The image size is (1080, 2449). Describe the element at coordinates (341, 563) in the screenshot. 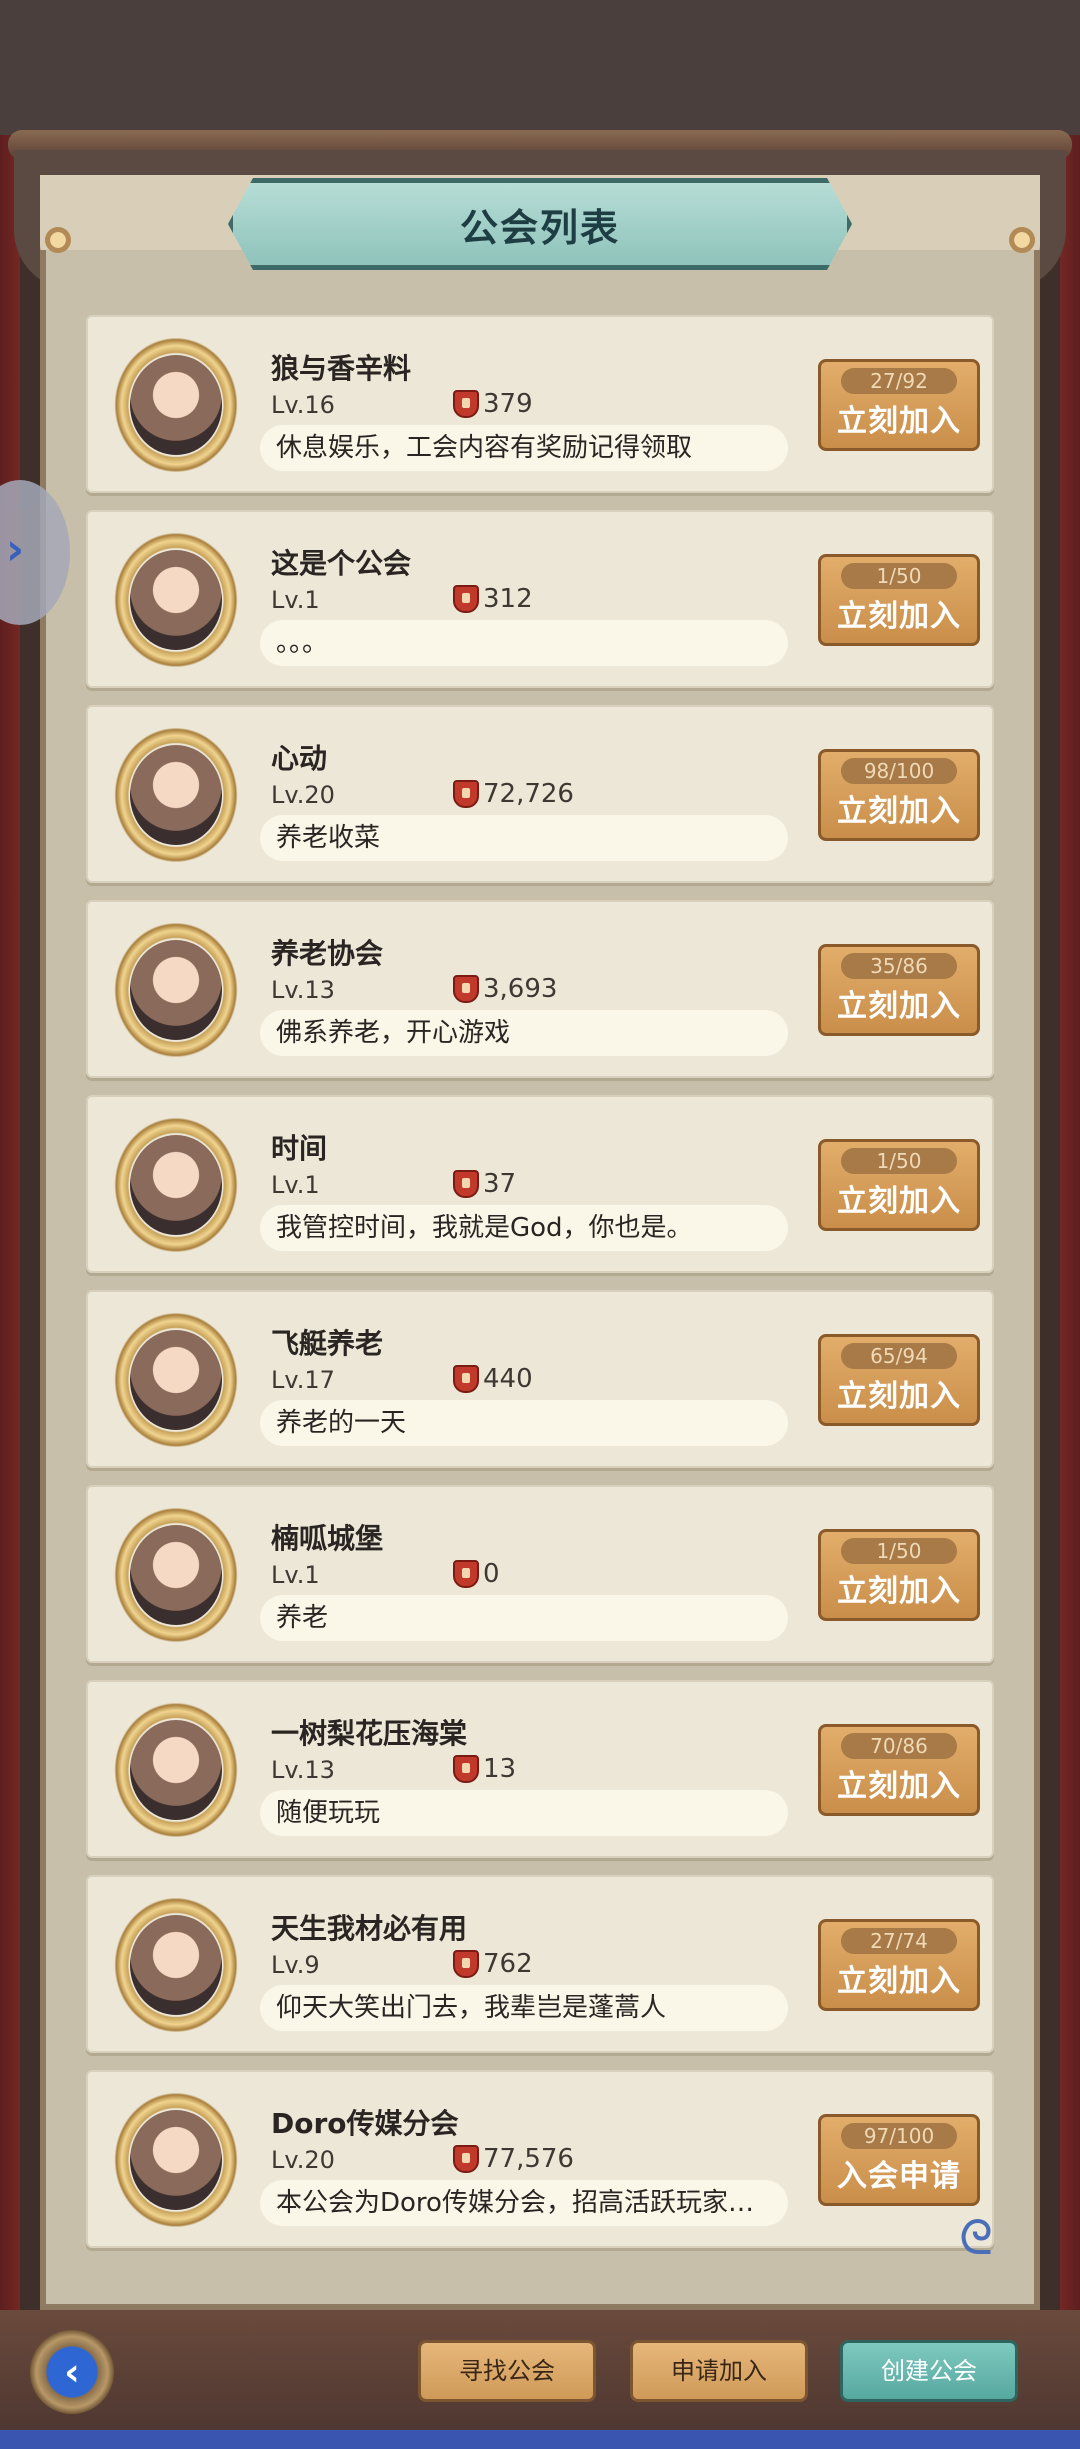

I see `guild-name: 这是个公会` at that location.